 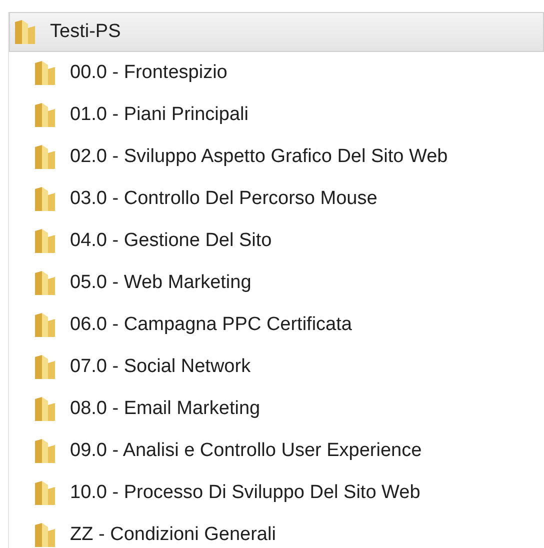 What do you see at coordinates (276, 241) in the screenshot?
I see `tree-item: 04.0 - Gestione Del Sito` at bounding box center [276, 241].